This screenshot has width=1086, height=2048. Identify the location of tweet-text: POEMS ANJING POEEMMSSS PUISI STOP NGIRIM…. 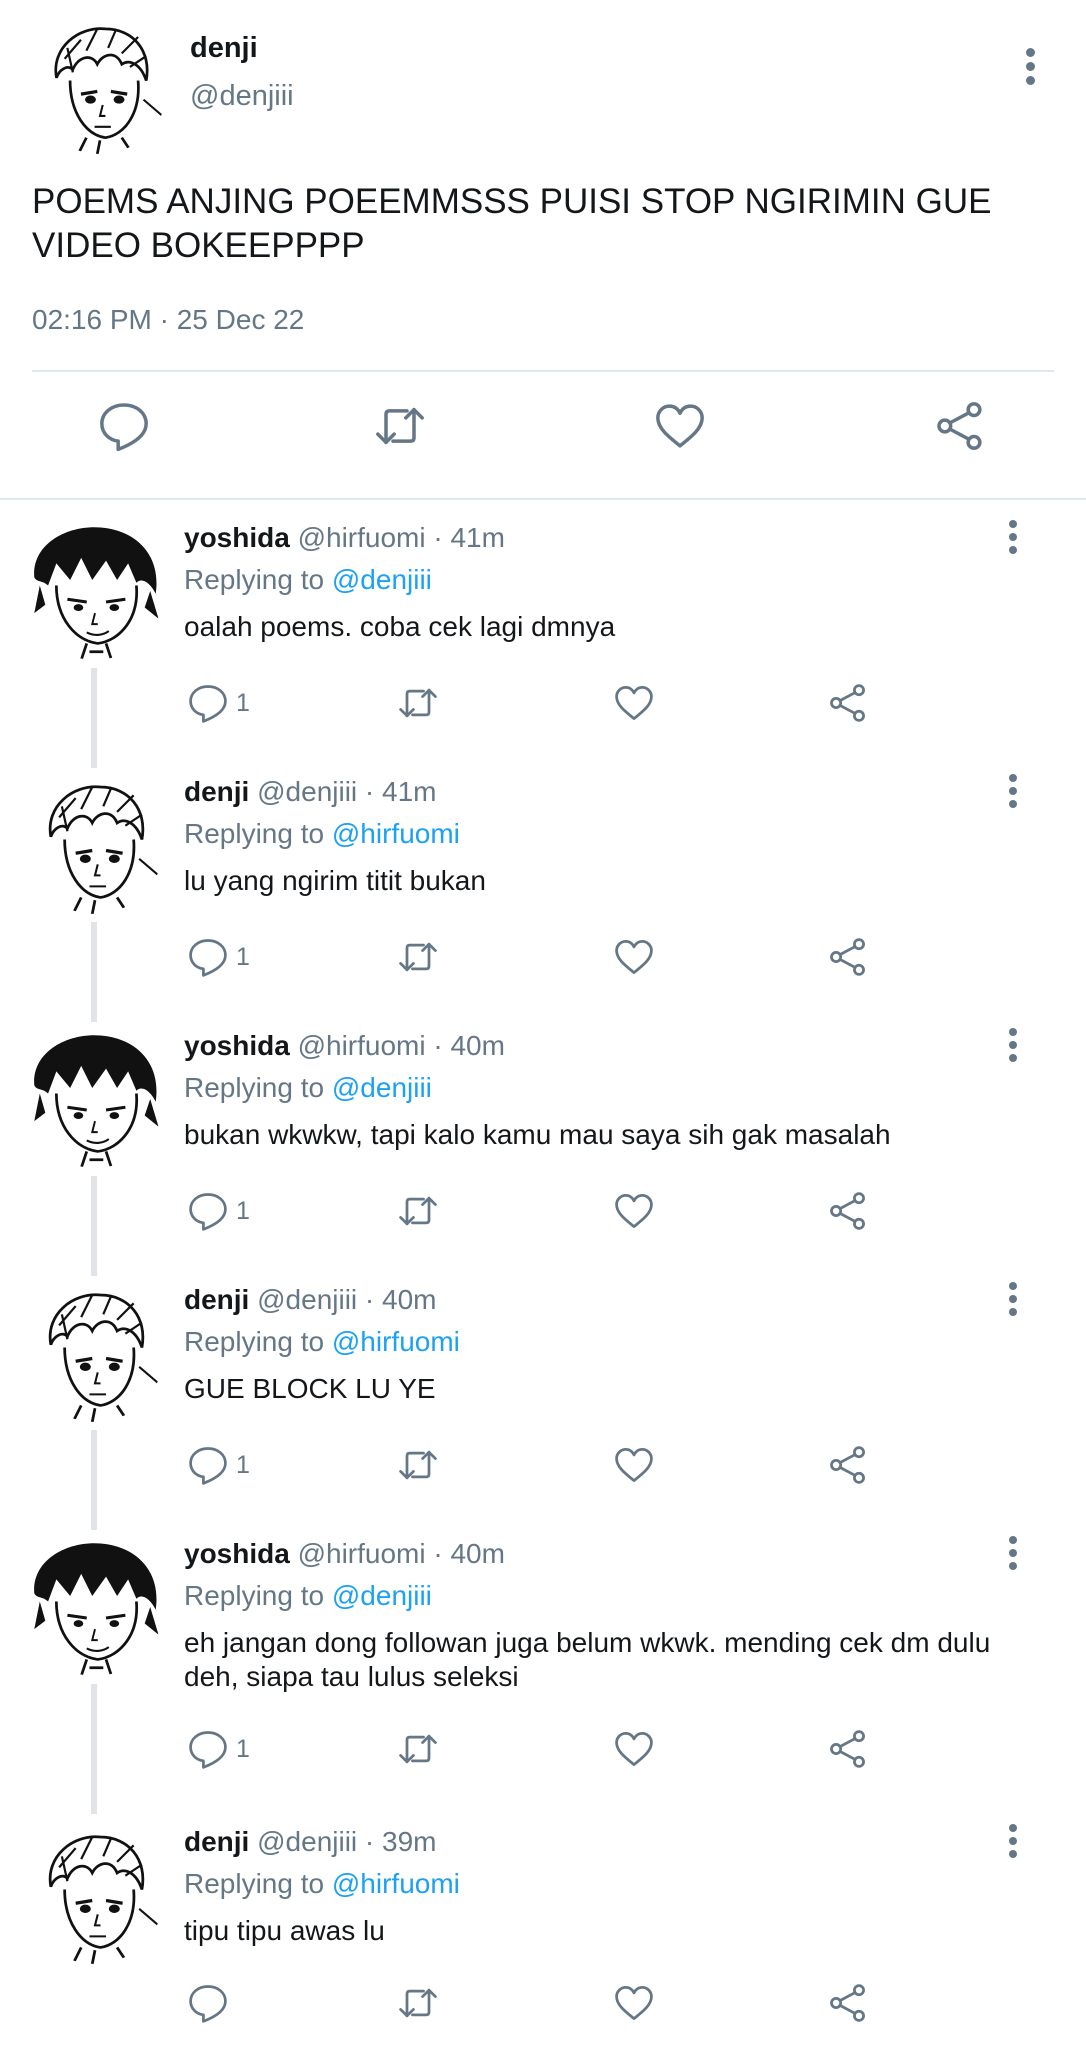
(512, 223).